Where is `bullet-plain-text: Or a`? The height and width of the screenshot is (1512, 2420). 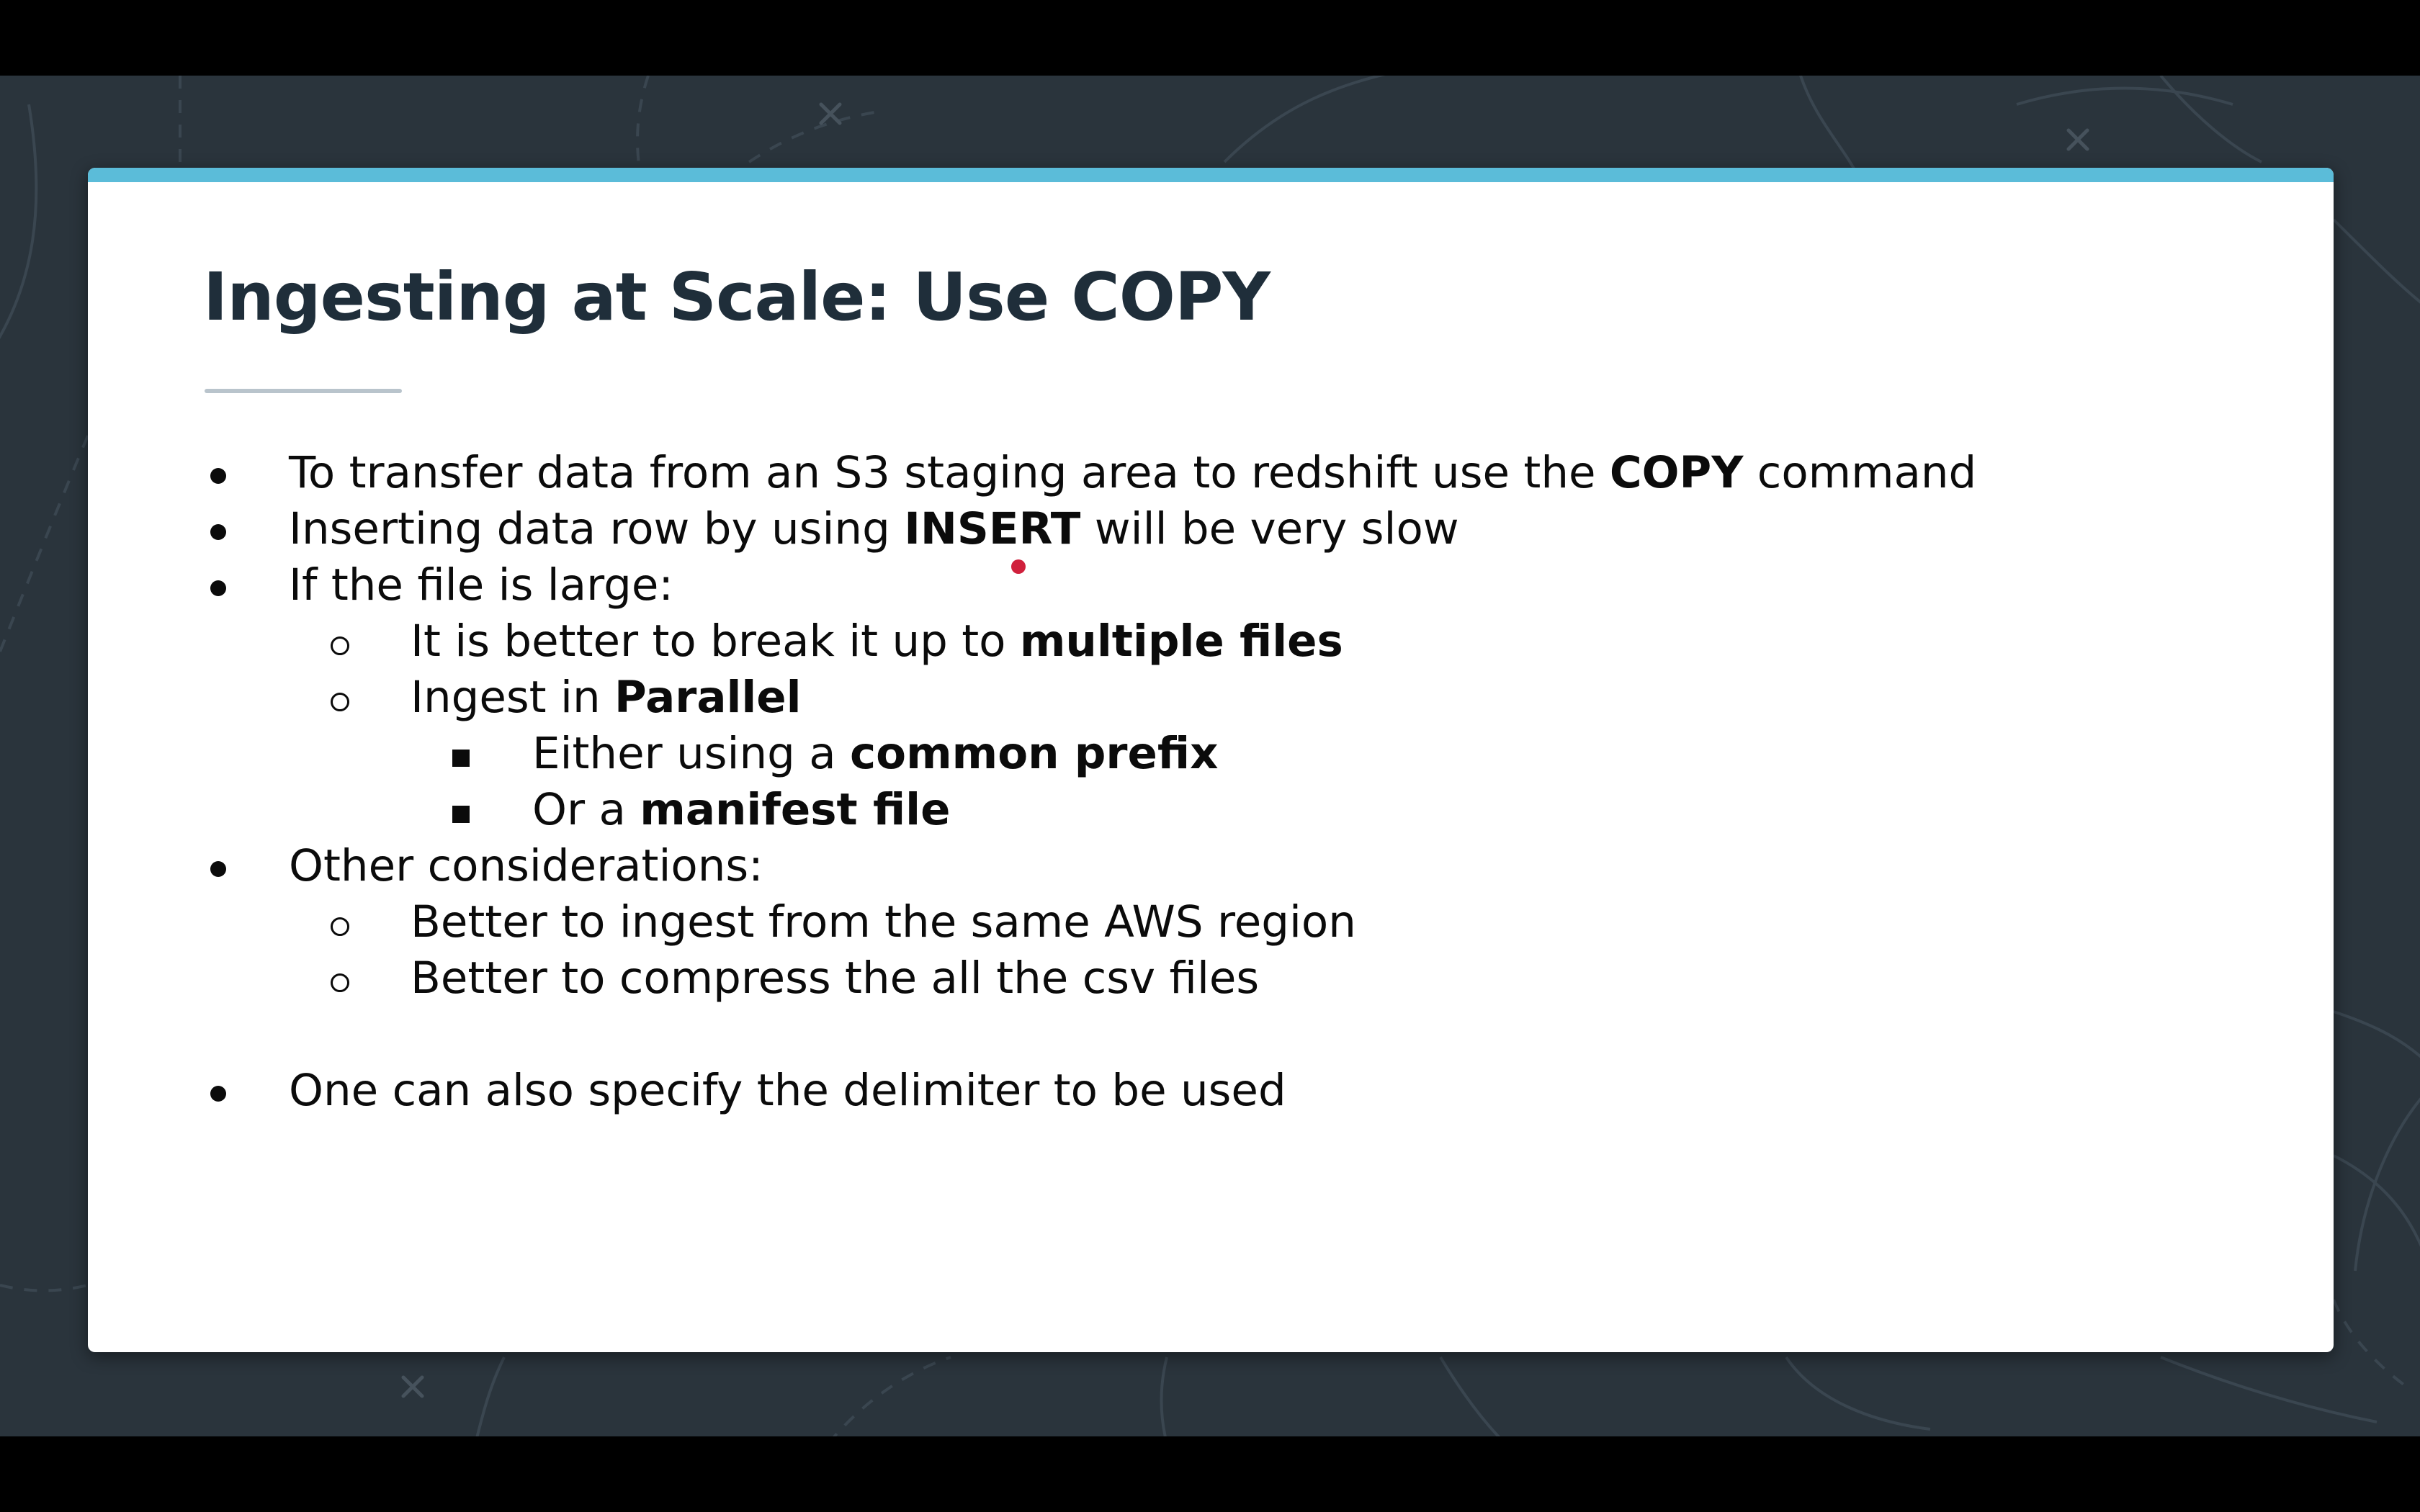 bullet-plain-text: Or a is located at coordinates (586, 809).